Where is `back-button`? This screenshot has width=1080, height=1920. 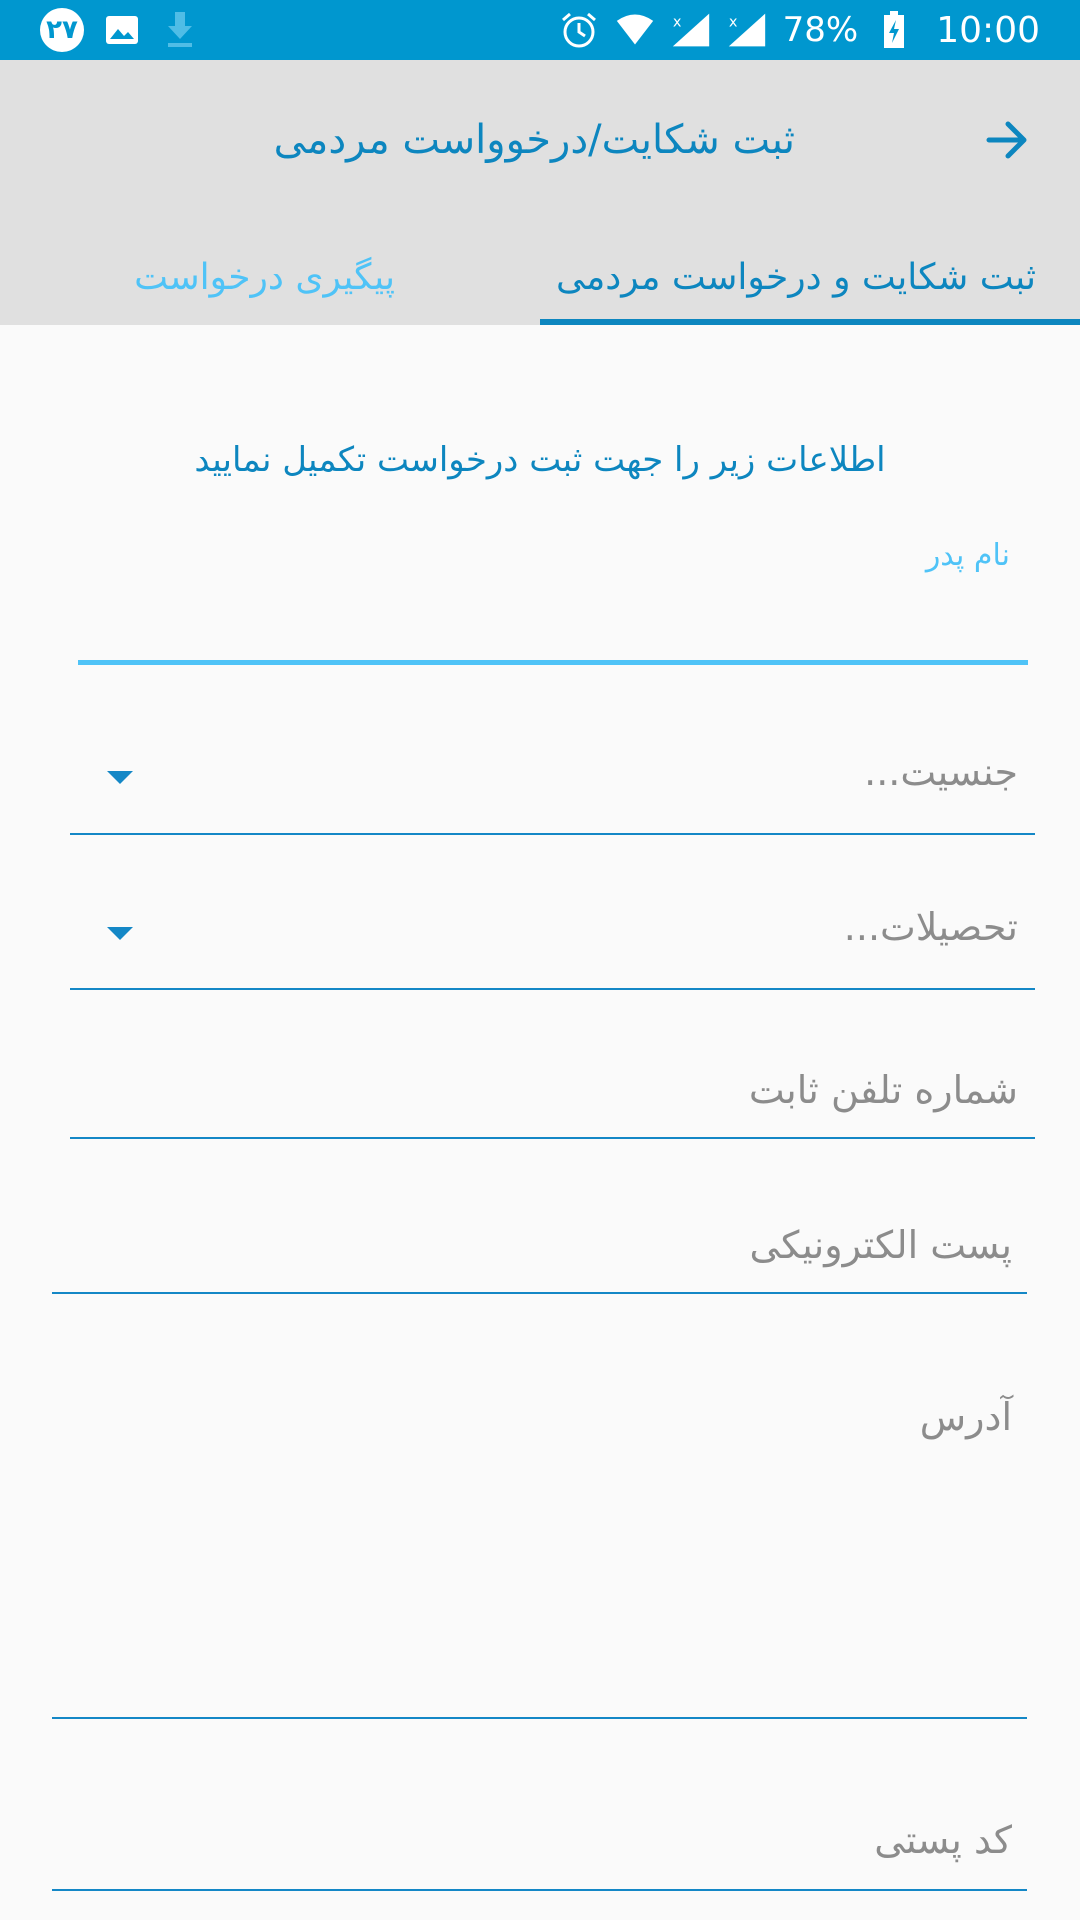 back-button is located at coordinates (1008, 140).